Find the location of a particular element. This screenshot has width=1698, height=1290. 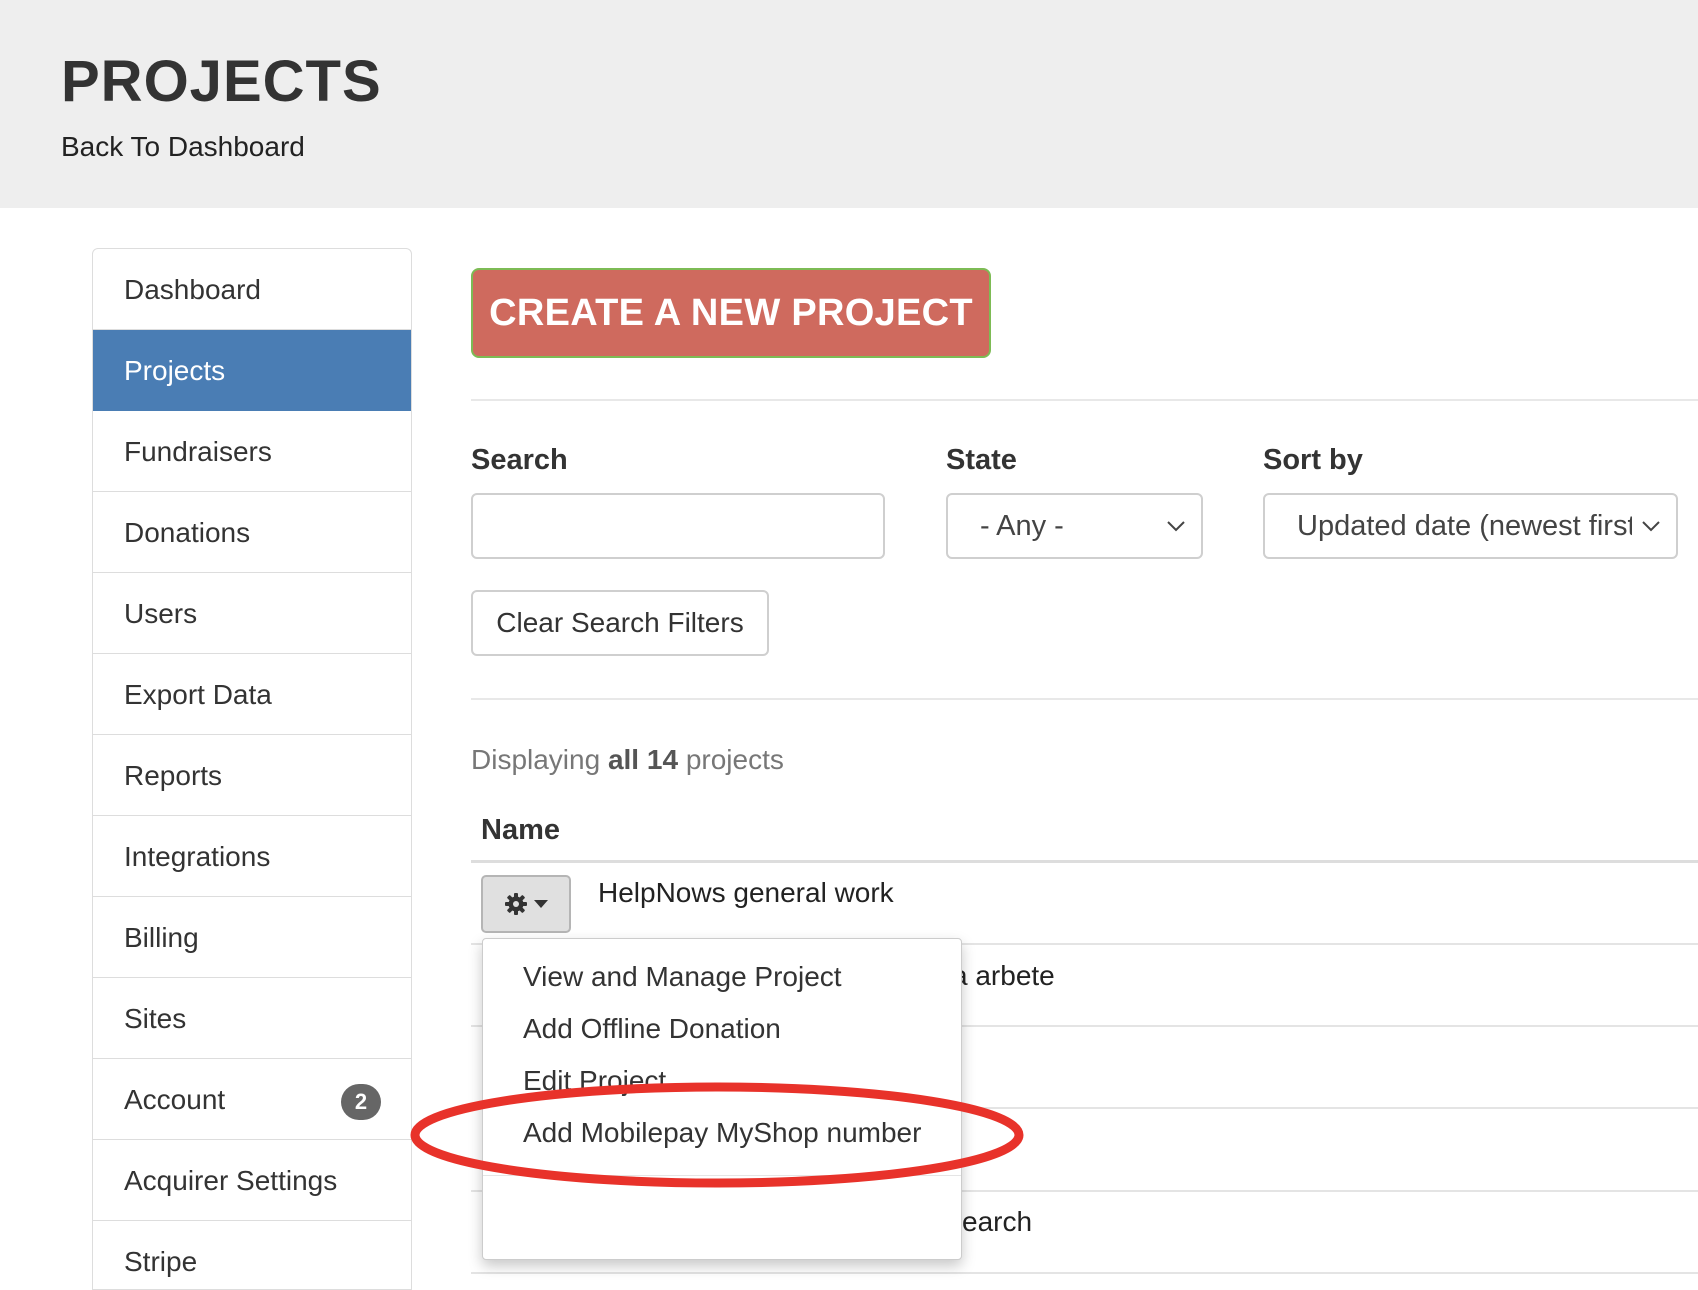

menu-item-add-offline-donation: Add Offline Donation is located at coordinates (652, 1029).